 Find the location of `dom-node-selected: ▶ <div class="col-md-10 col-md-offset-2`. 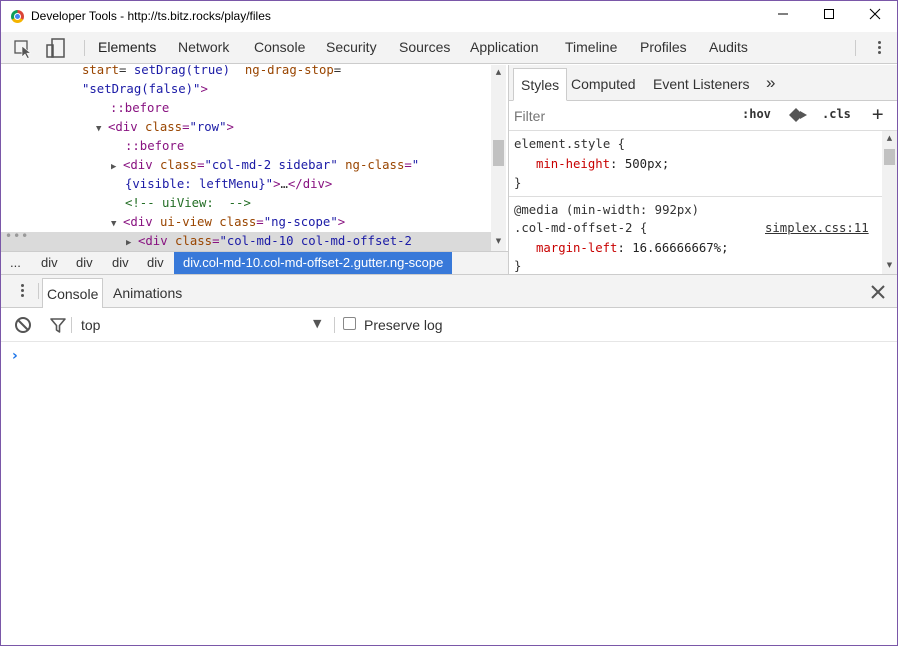

dom-node-selected: ▶ <div class="col-md-10 col-md-offset-2 is located at coordinates (246, 241).